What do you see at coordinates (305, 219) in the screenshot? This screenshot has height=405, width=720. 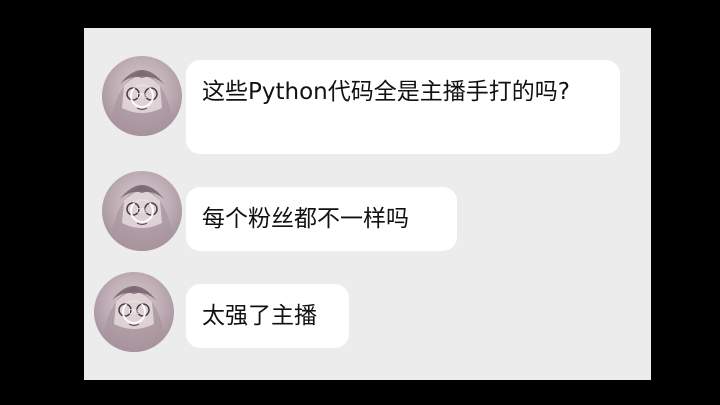 I see `message-text: 每个粉丝都不一样吗` at bounding box center [305, 219].